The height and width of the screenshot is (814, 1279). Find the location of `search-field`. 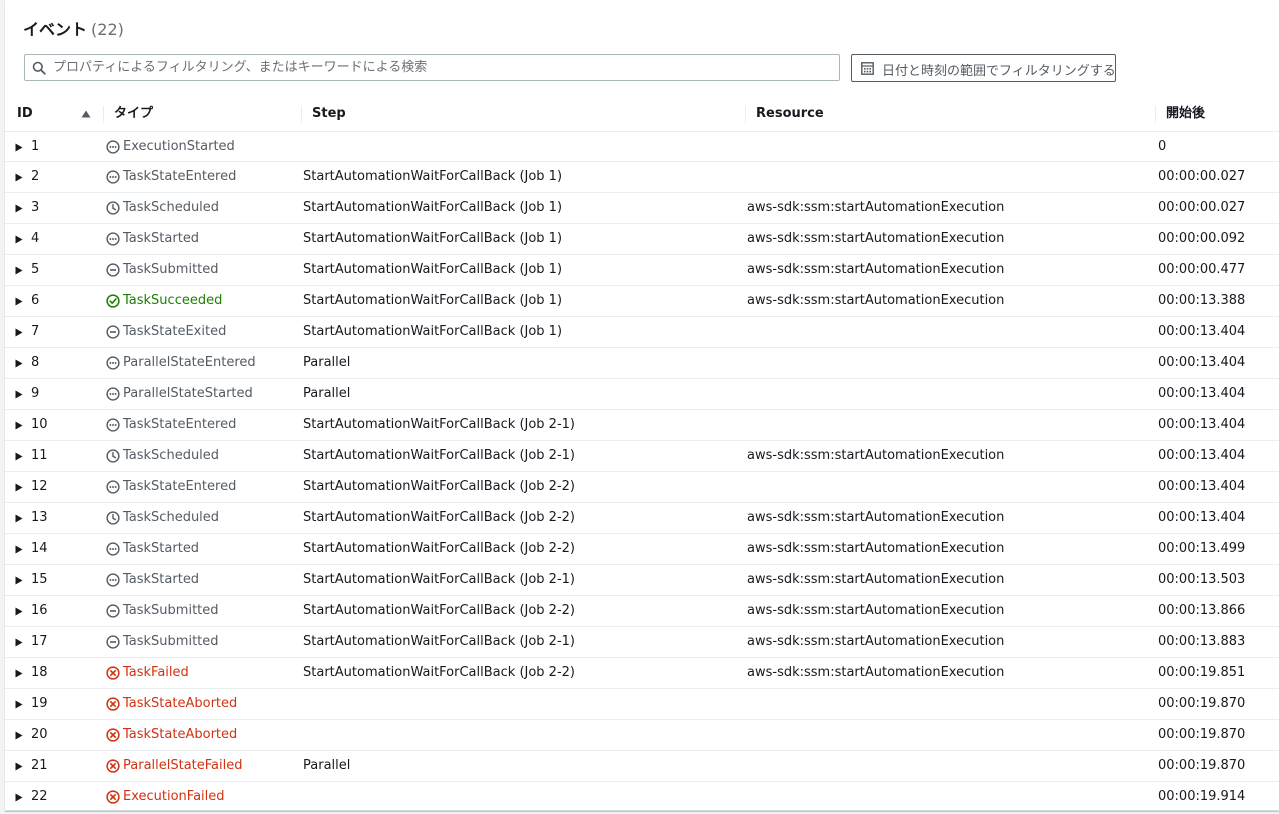

search-field is located at coordinates (432, 67).